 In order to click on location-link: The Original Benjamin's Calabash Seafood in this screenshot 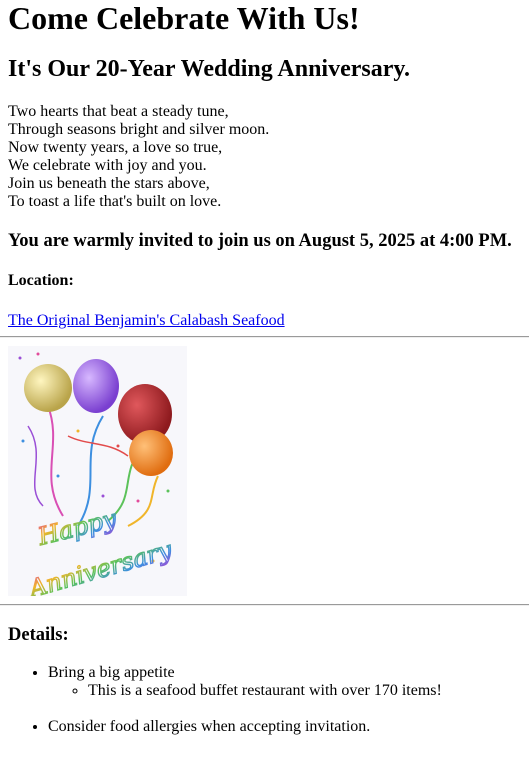, I will do `click(146, 321)`.